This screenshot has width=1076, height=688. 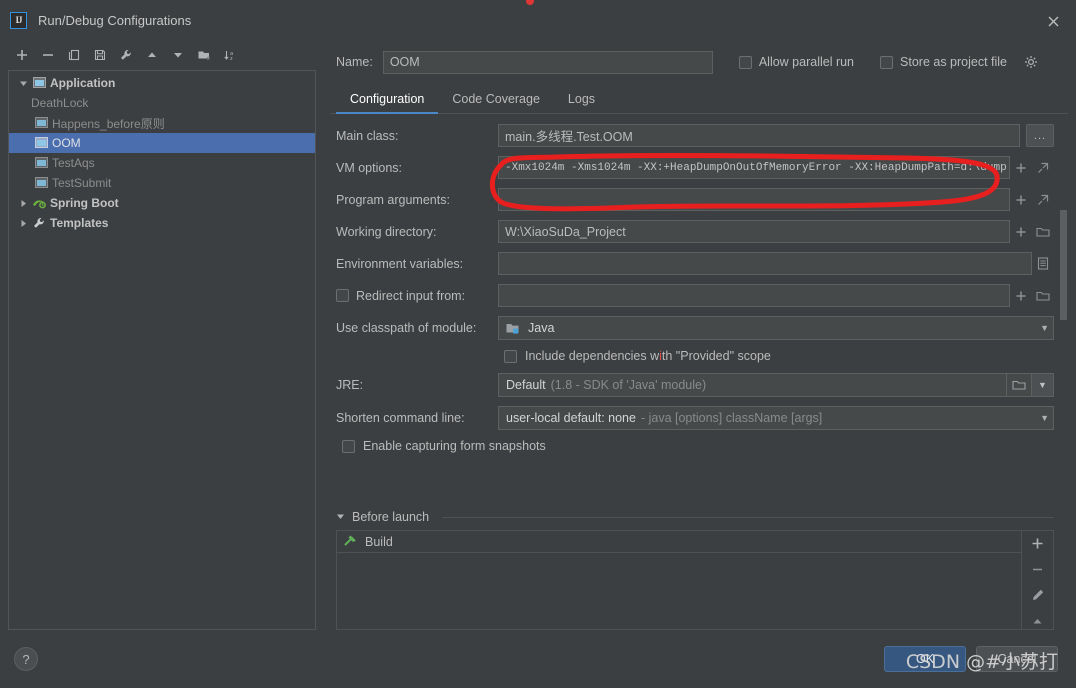 What do you see at coordinates (1043, 263) in the screenshot?
I see `list-icon` at bounding box center [1043, 263].